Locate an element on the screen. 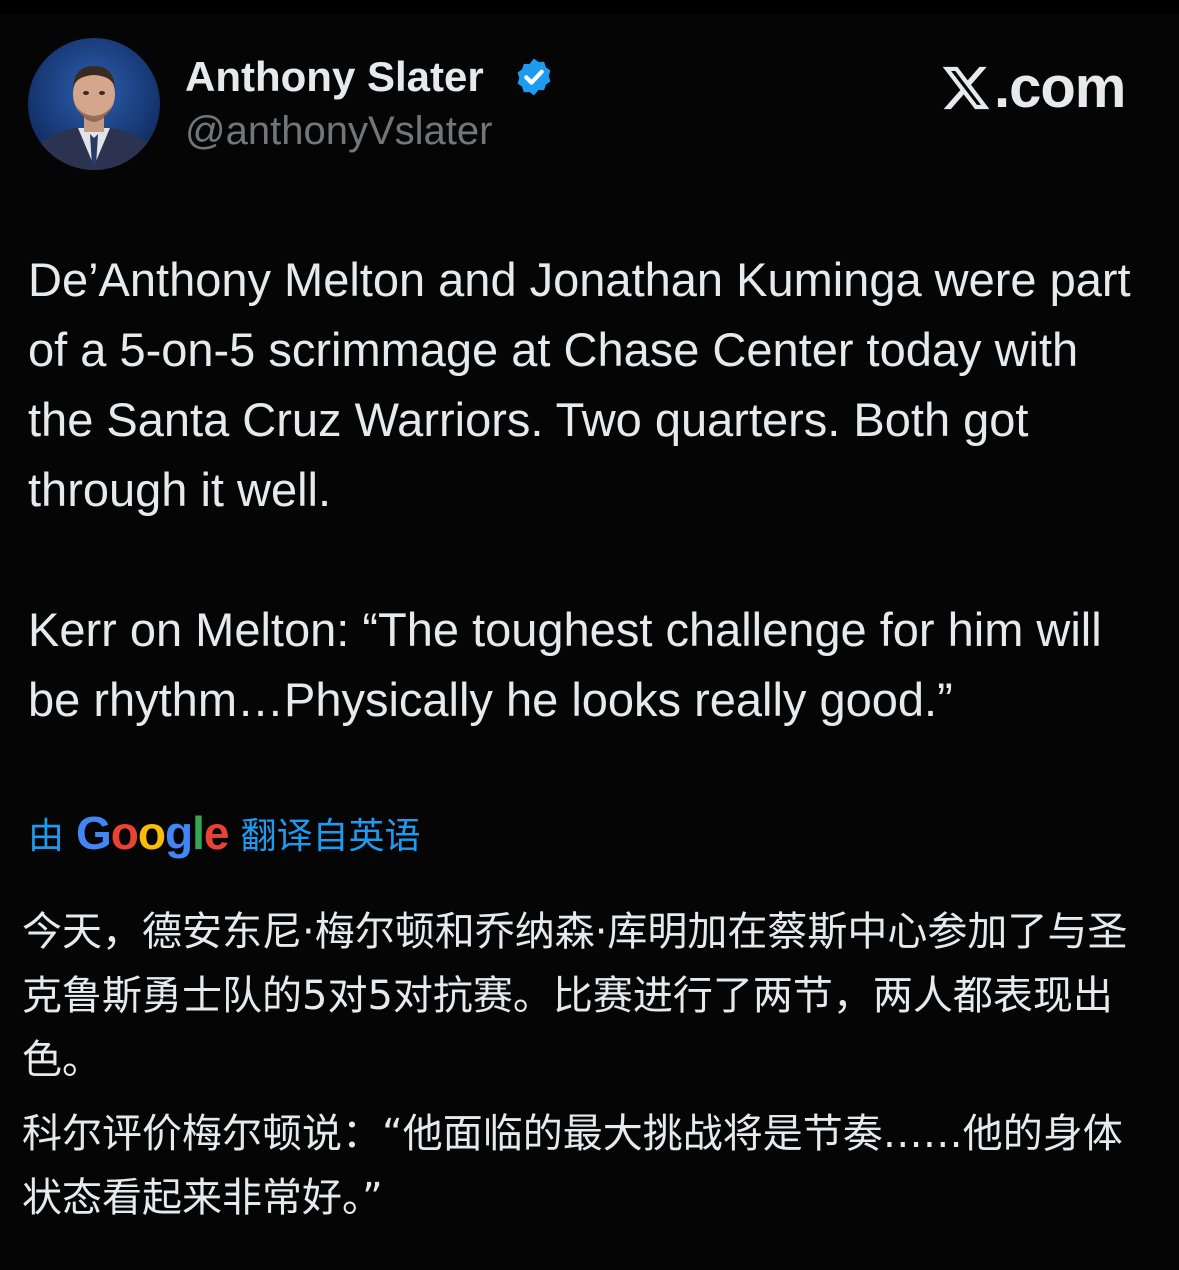  verified-badge-icon is located at coordinates (534, 77).